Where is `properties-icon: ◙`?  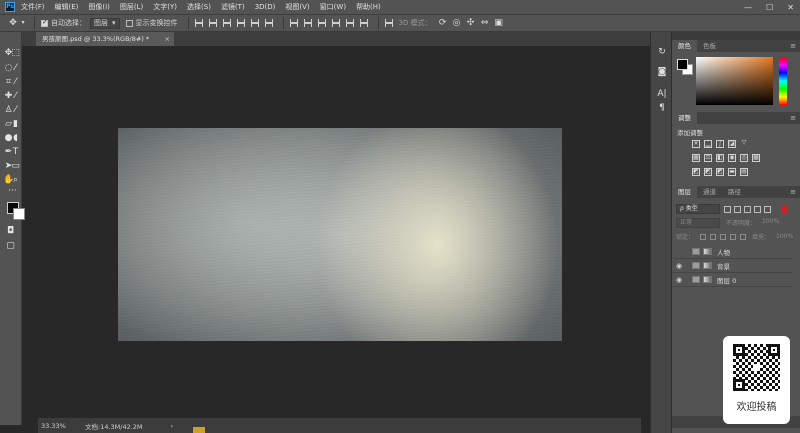
properties-icon: ◙ is located at coordinates (662, 72).